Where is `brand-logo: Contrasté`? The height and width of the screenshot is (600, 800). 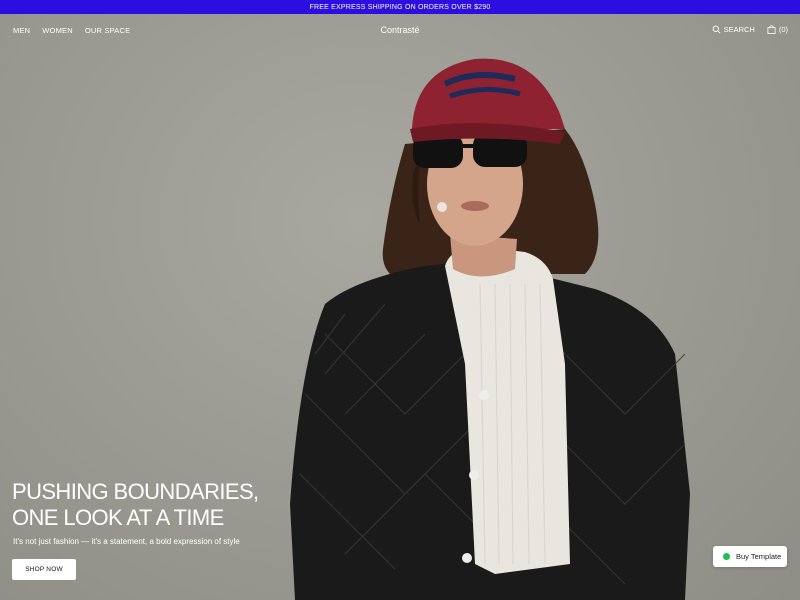 brand-logo: Contrasté is located at coordinates (400, 30).